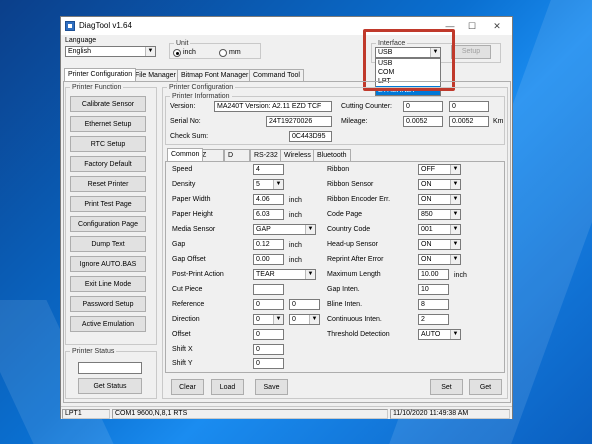 Image resolution: width=592 pixels, height=444 pixels. Describe the element at coordinates (155, 75) in the screenshot. I see `tab-file-manager: File Manager` at that location.